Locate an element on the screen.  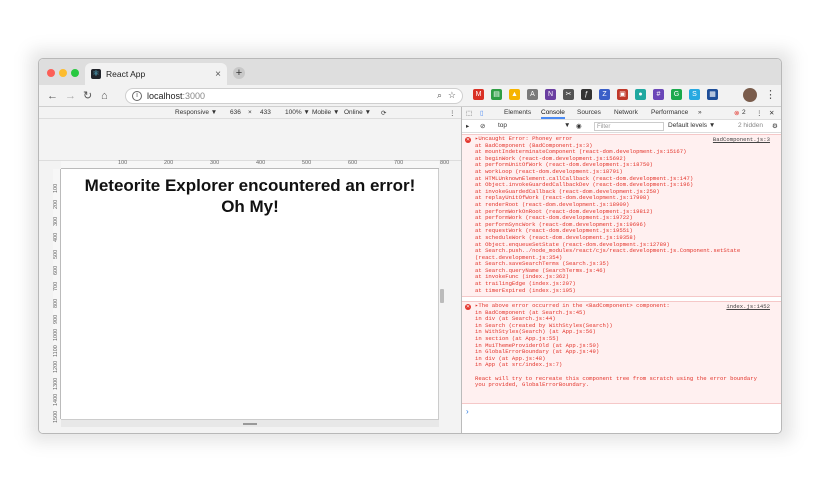
zoom-window-button is located at coordinates (75, 73).